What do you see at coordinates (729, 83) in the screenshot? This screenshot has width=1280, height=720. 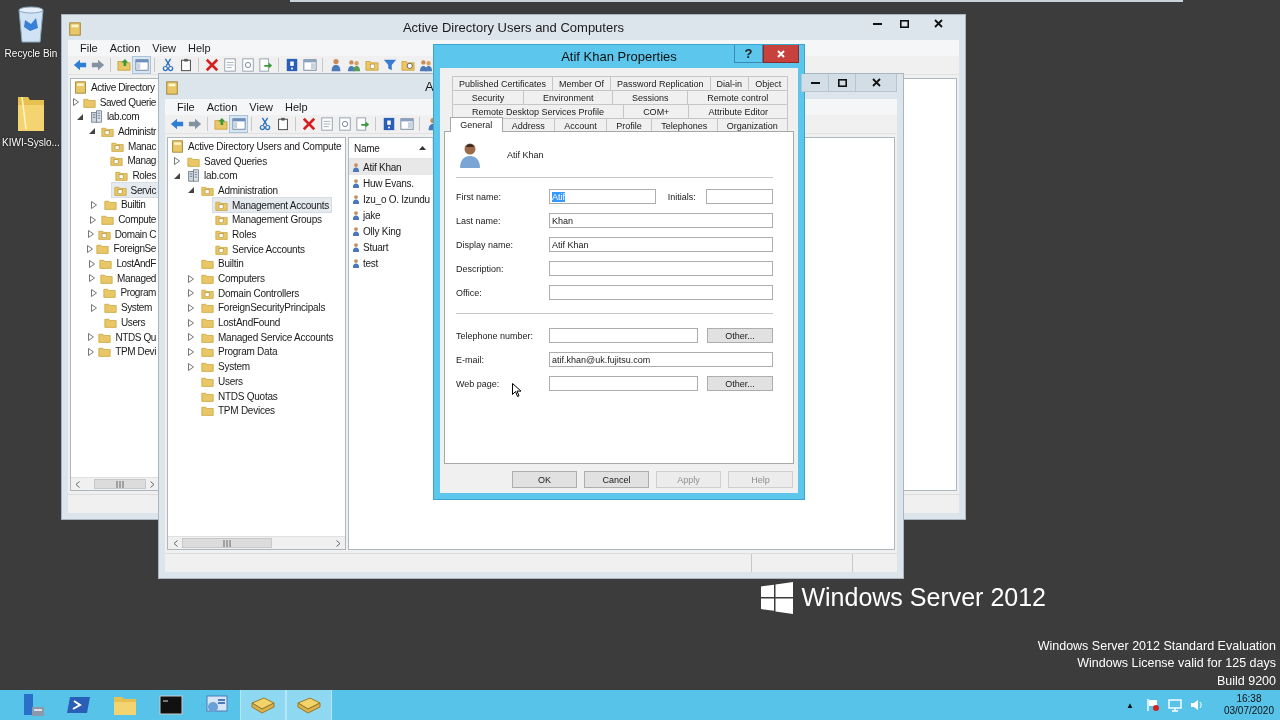 I see `tab: Dial-in` at bounding box center [729, 83].